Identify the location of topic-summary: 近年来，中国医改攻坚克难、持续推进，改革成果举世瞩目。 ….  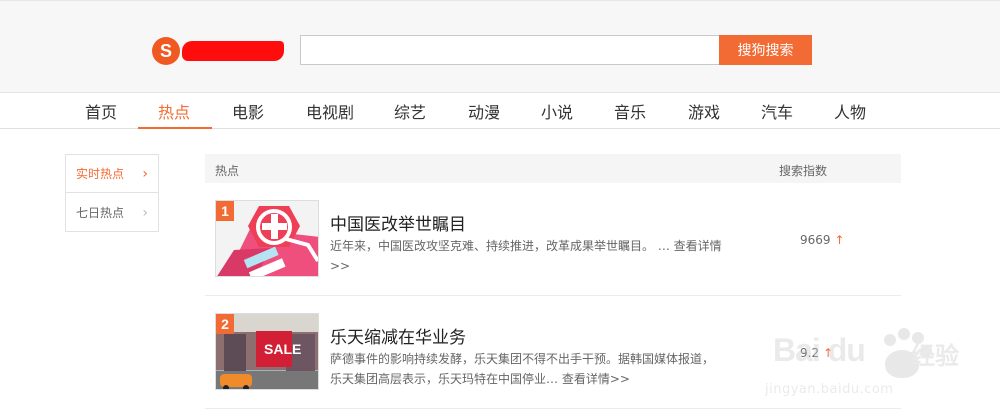
(500, 246).